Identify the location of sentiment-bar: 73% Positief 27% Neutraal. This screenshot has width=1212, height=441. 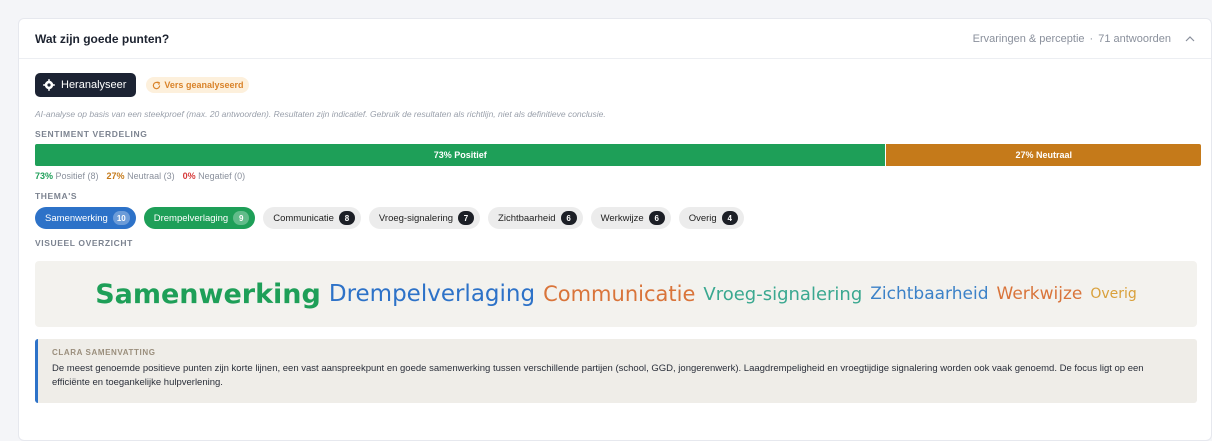
(618, 155).